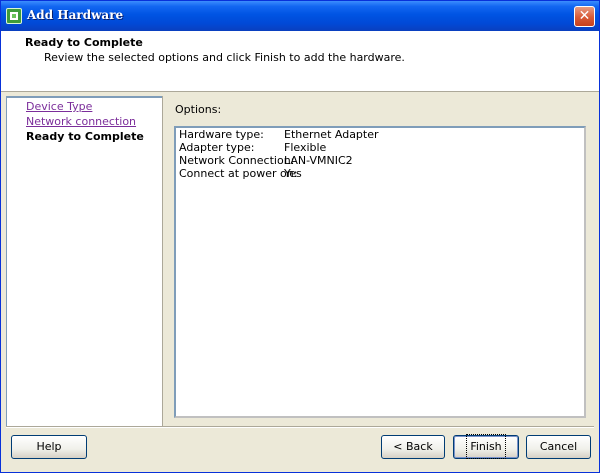 This screenshot has width=600, height=473. I want to click on help-button-label: Help, so click(49, 446).